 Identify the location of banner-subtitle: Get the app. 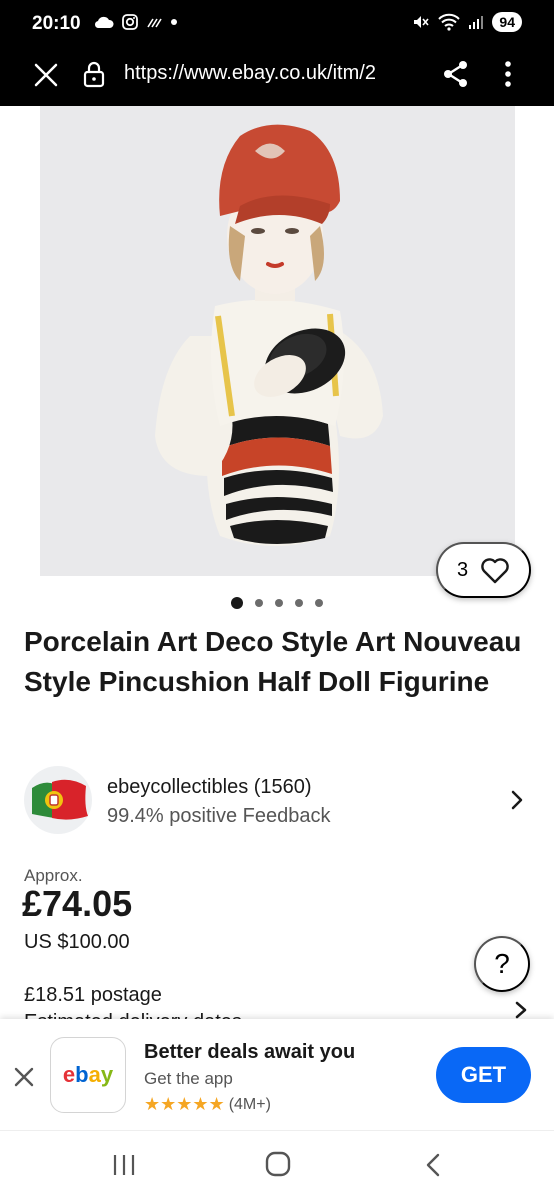
(188, 1078).